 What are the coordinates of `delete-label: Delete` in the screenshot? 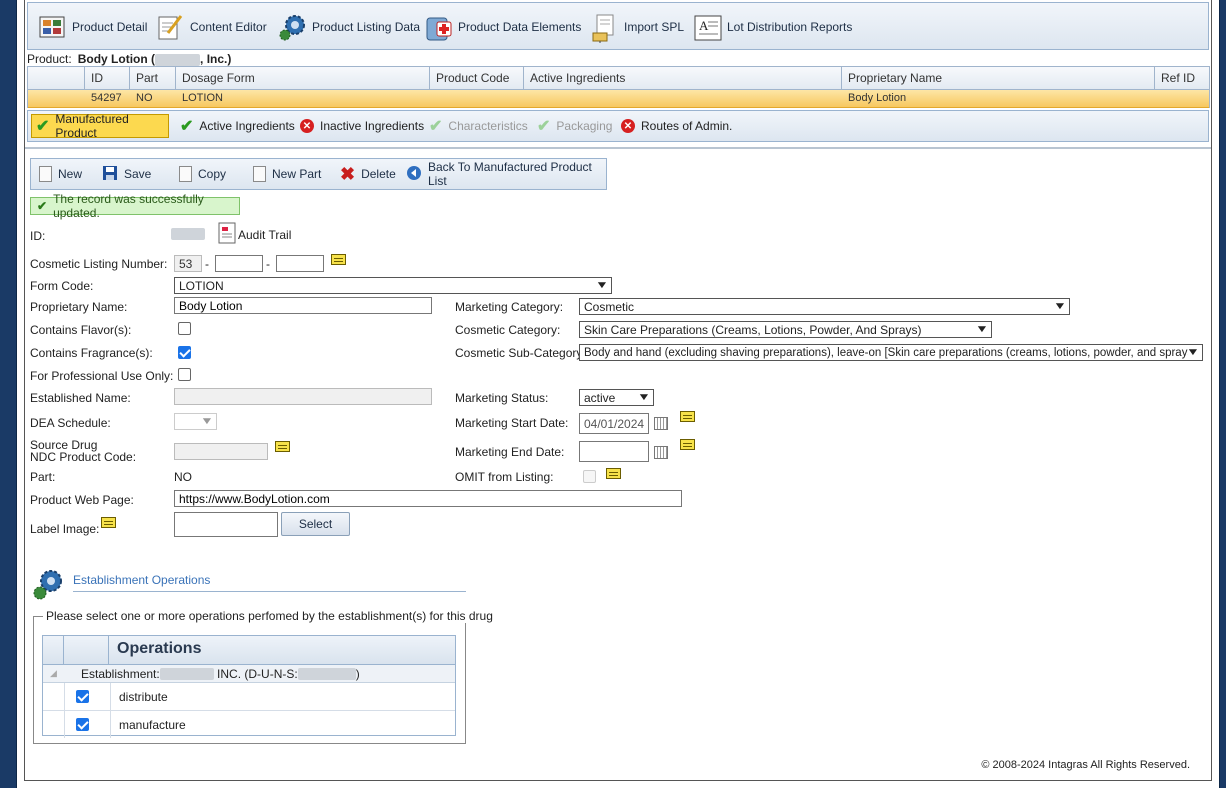 It's located at (378, 174).